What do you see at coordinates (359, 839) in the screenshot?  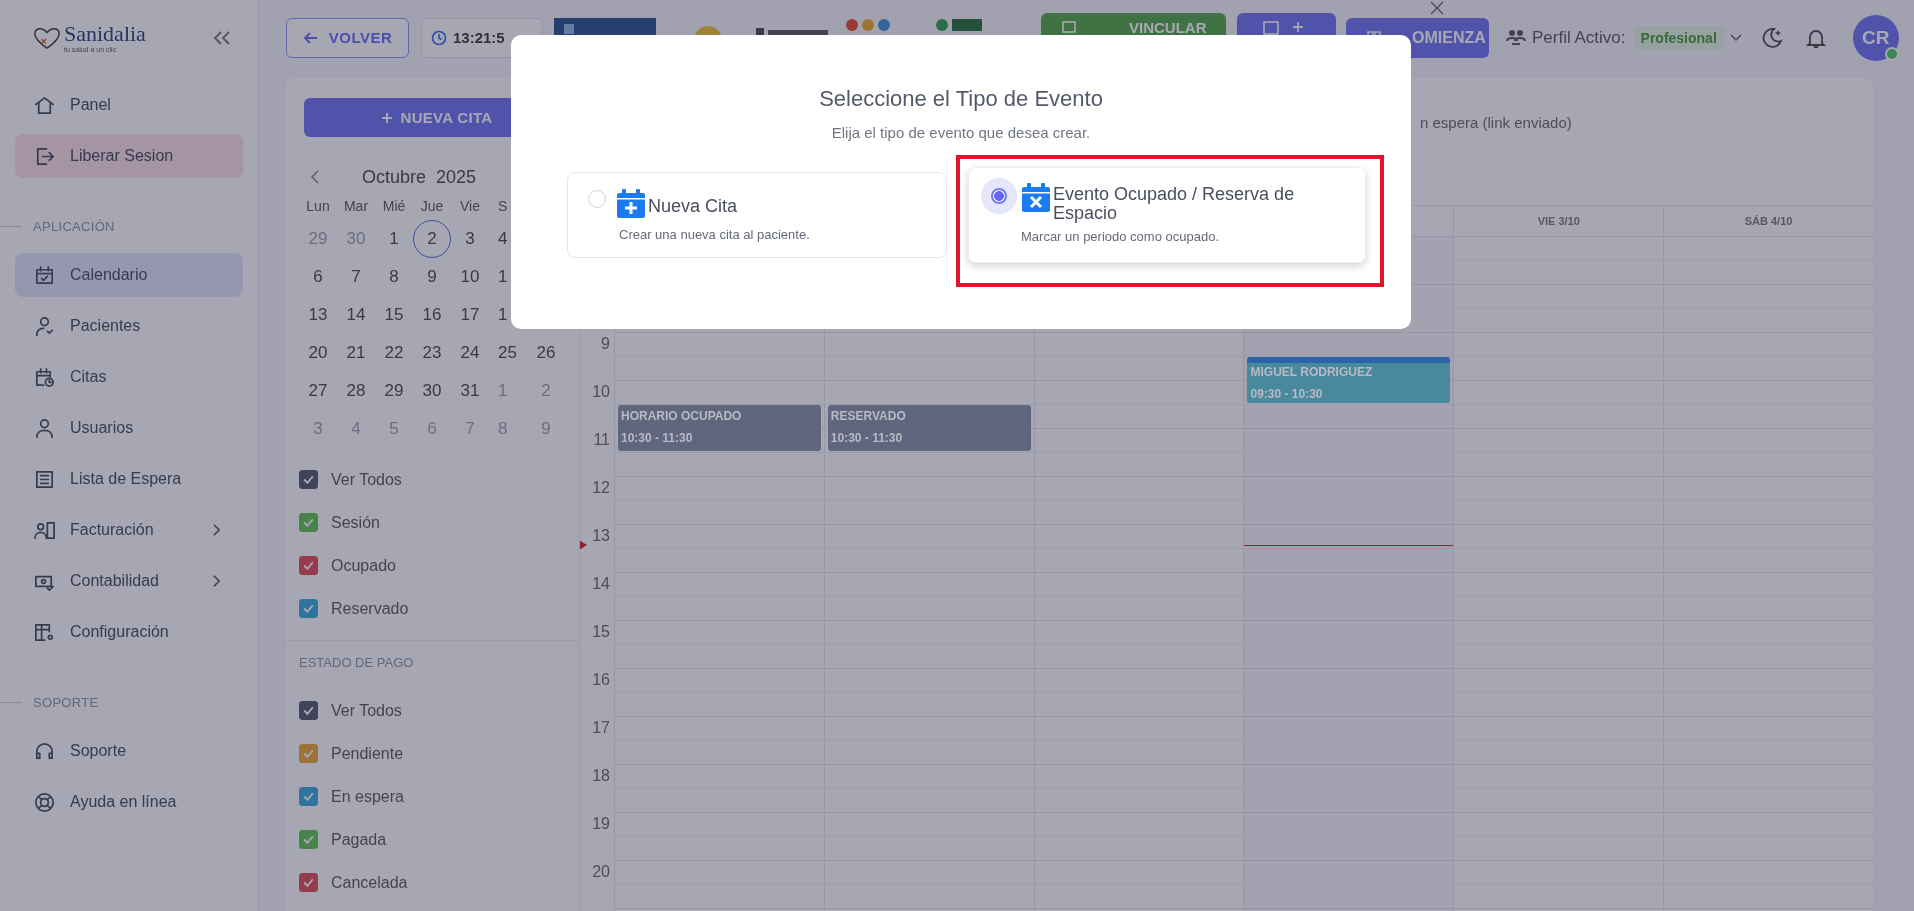 I see `filter-label: Pagada` at bounding box center [359, 839].